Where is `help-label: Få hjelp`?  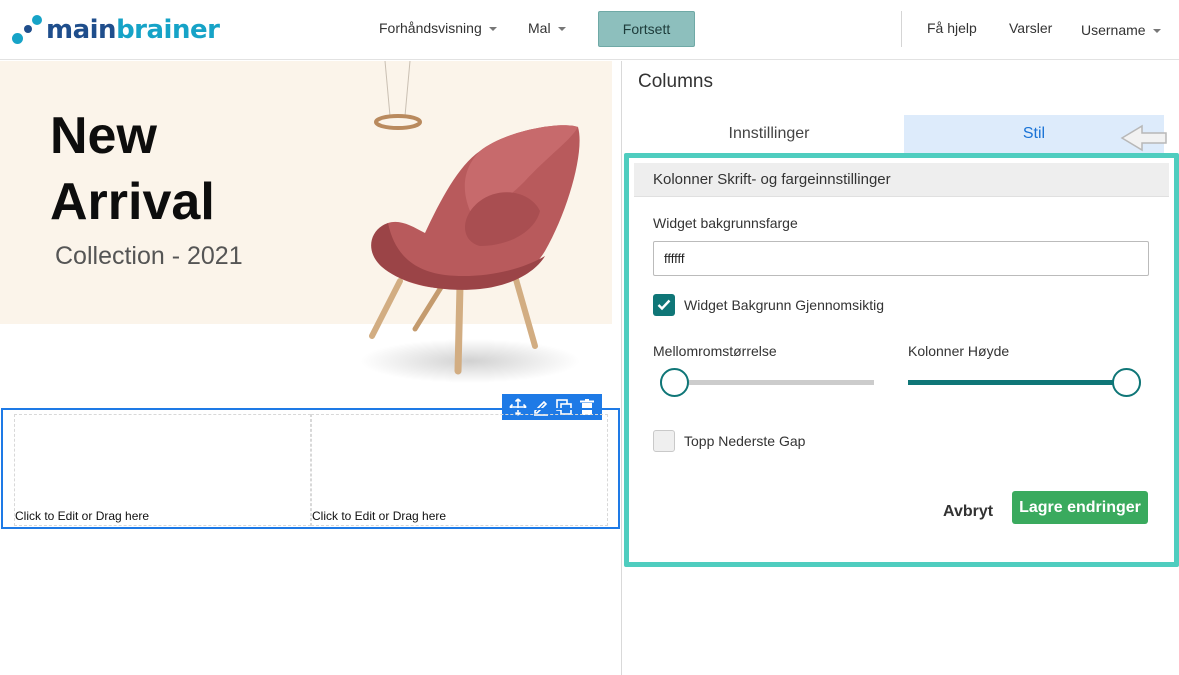
help-label: Få hjelp is located at coordinates (952, 28).